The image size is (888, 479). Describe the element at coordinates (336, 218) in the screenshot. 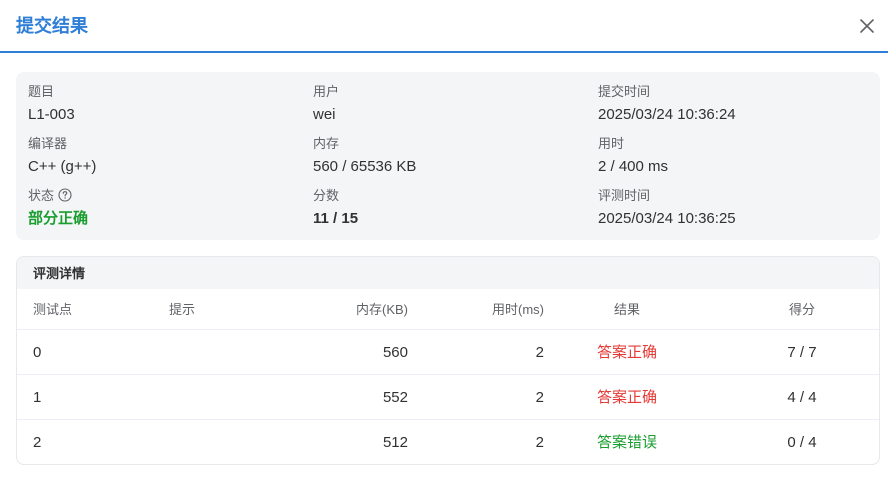

I see `score-value: 11 / 15` at that location.